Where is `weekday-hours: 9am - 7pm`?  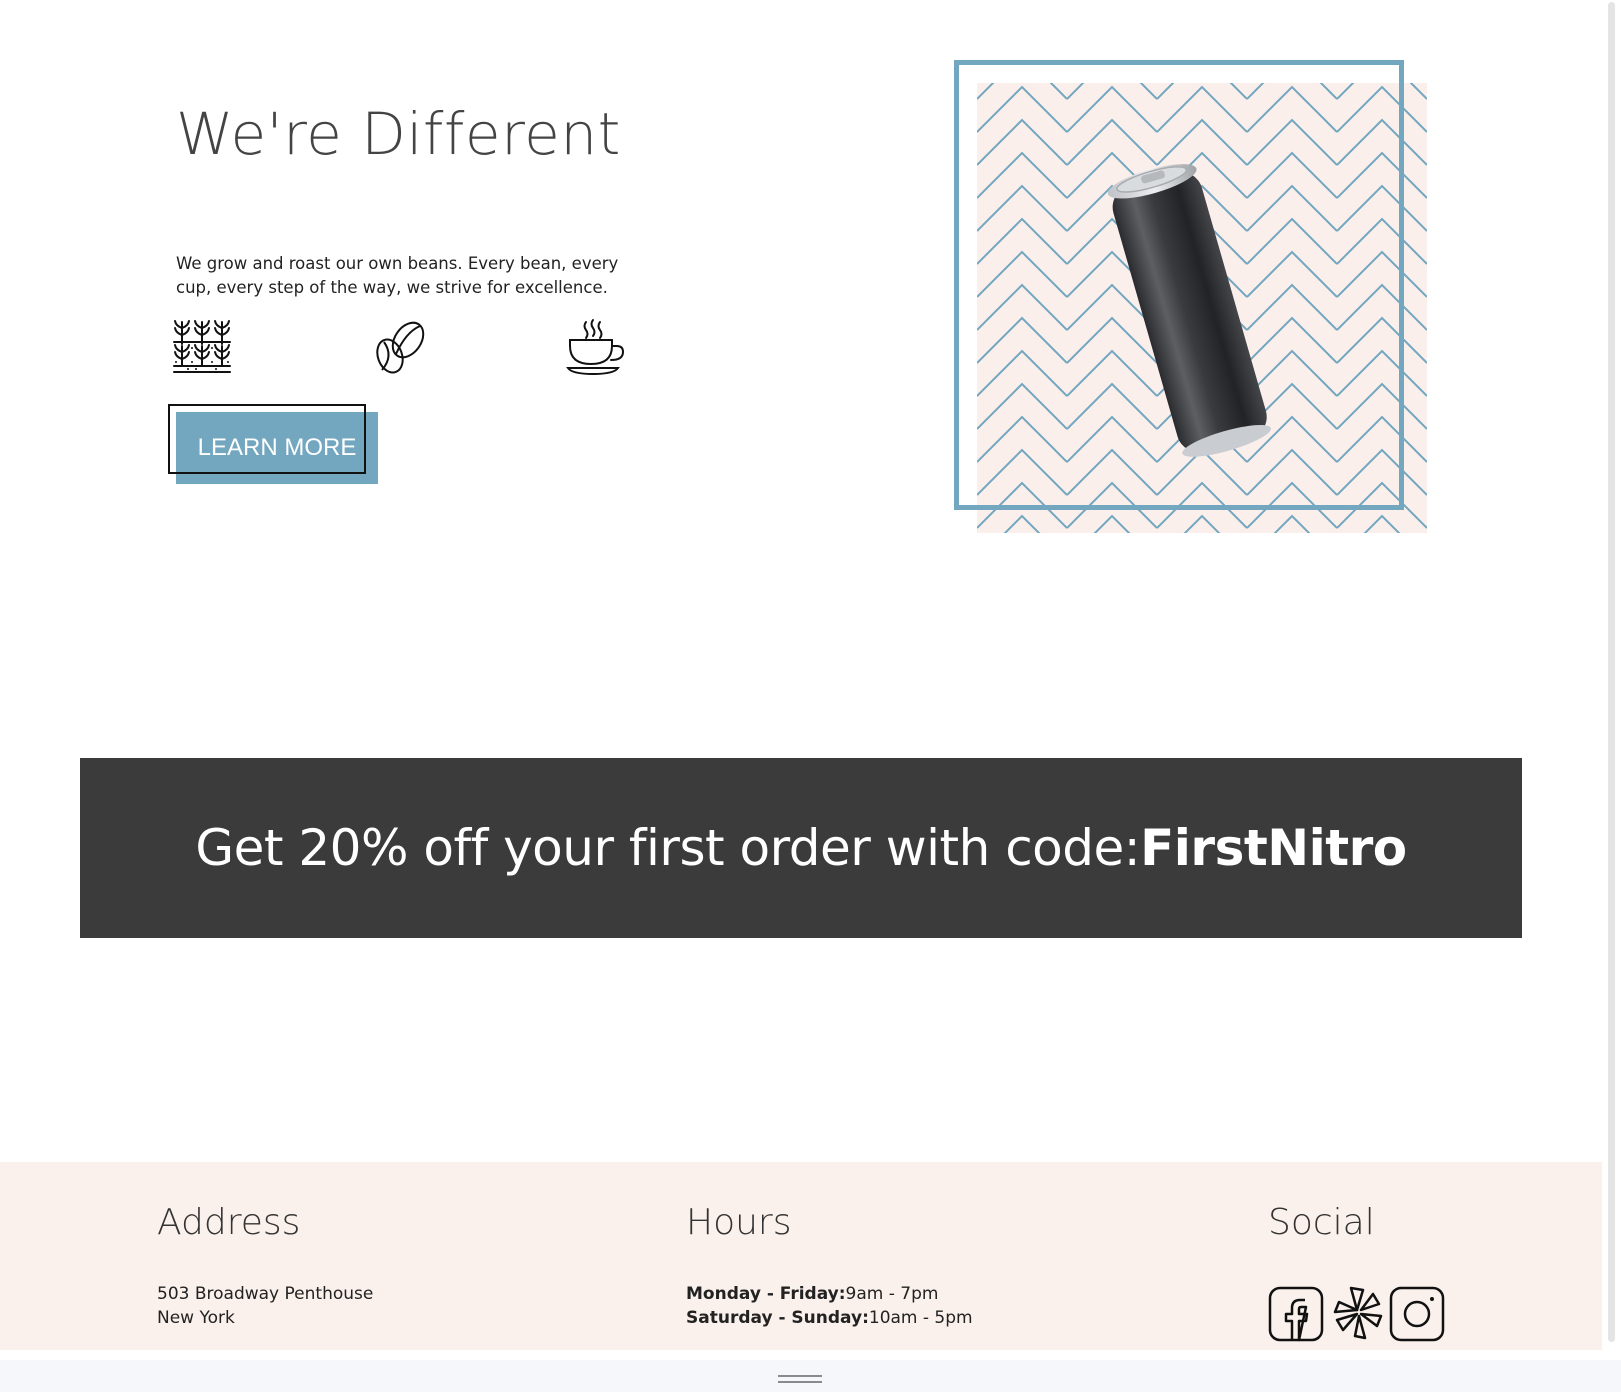
weekday-hours: 9am - 7pm is located at coordinates (892, 1294).